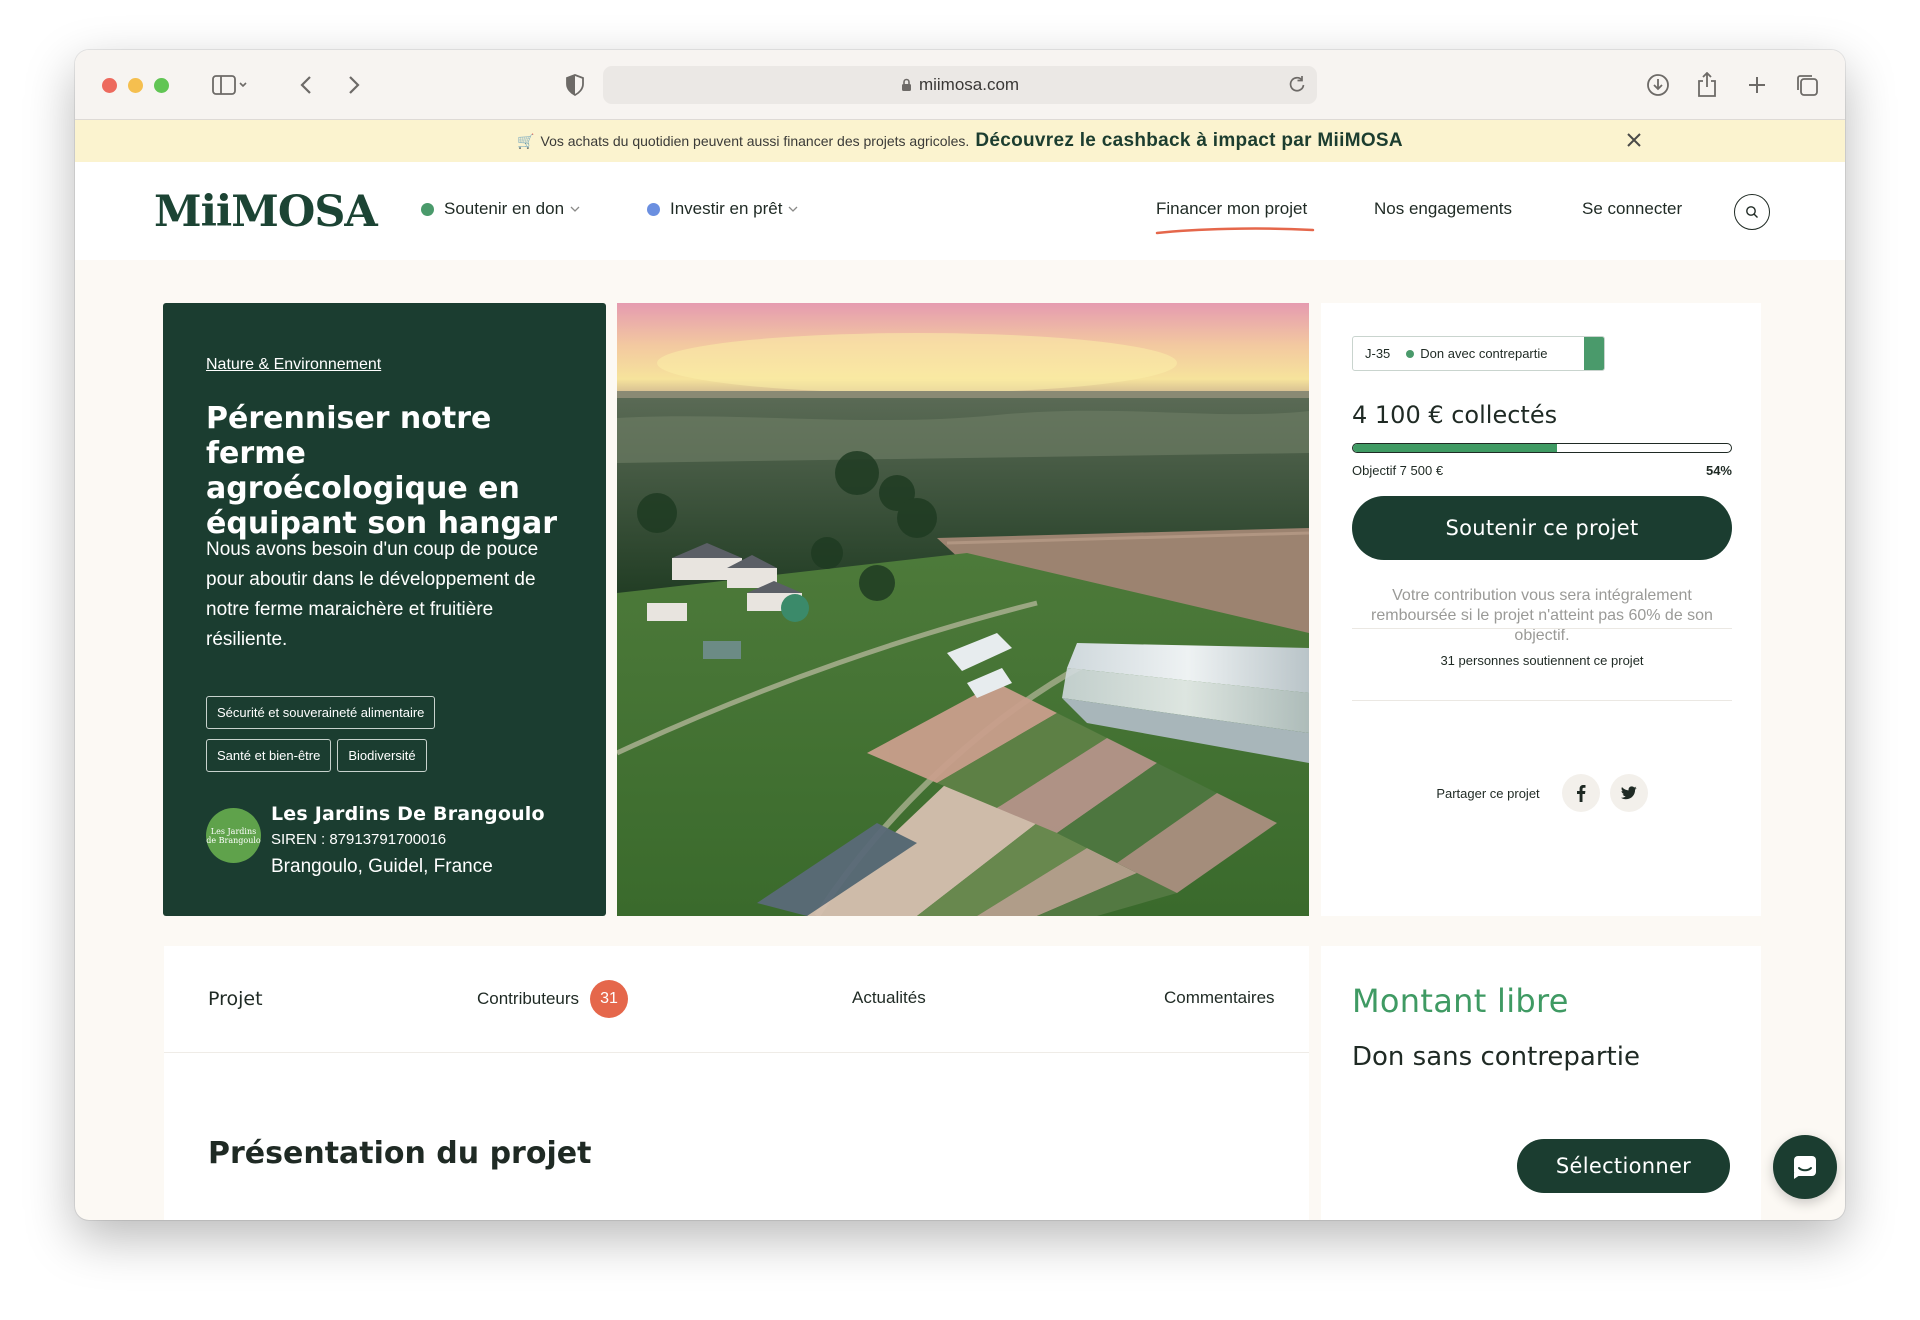 The image size is (1920, 1320). I want to click on search-button, so click(1752, 212).